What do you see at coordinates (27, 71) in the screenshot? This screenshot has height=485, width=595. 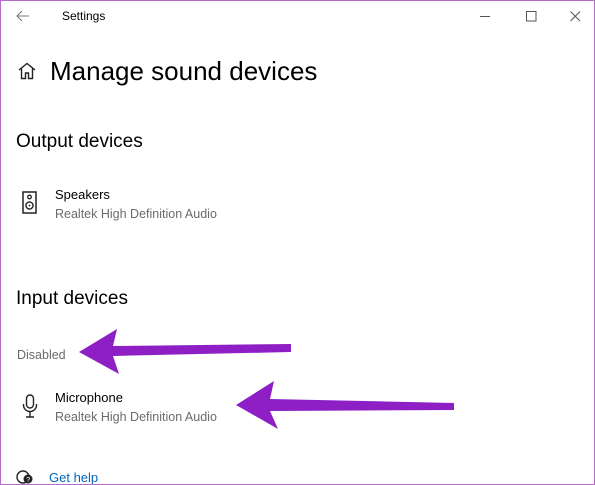 I see `home-icon` at bounding box center [27, 71].